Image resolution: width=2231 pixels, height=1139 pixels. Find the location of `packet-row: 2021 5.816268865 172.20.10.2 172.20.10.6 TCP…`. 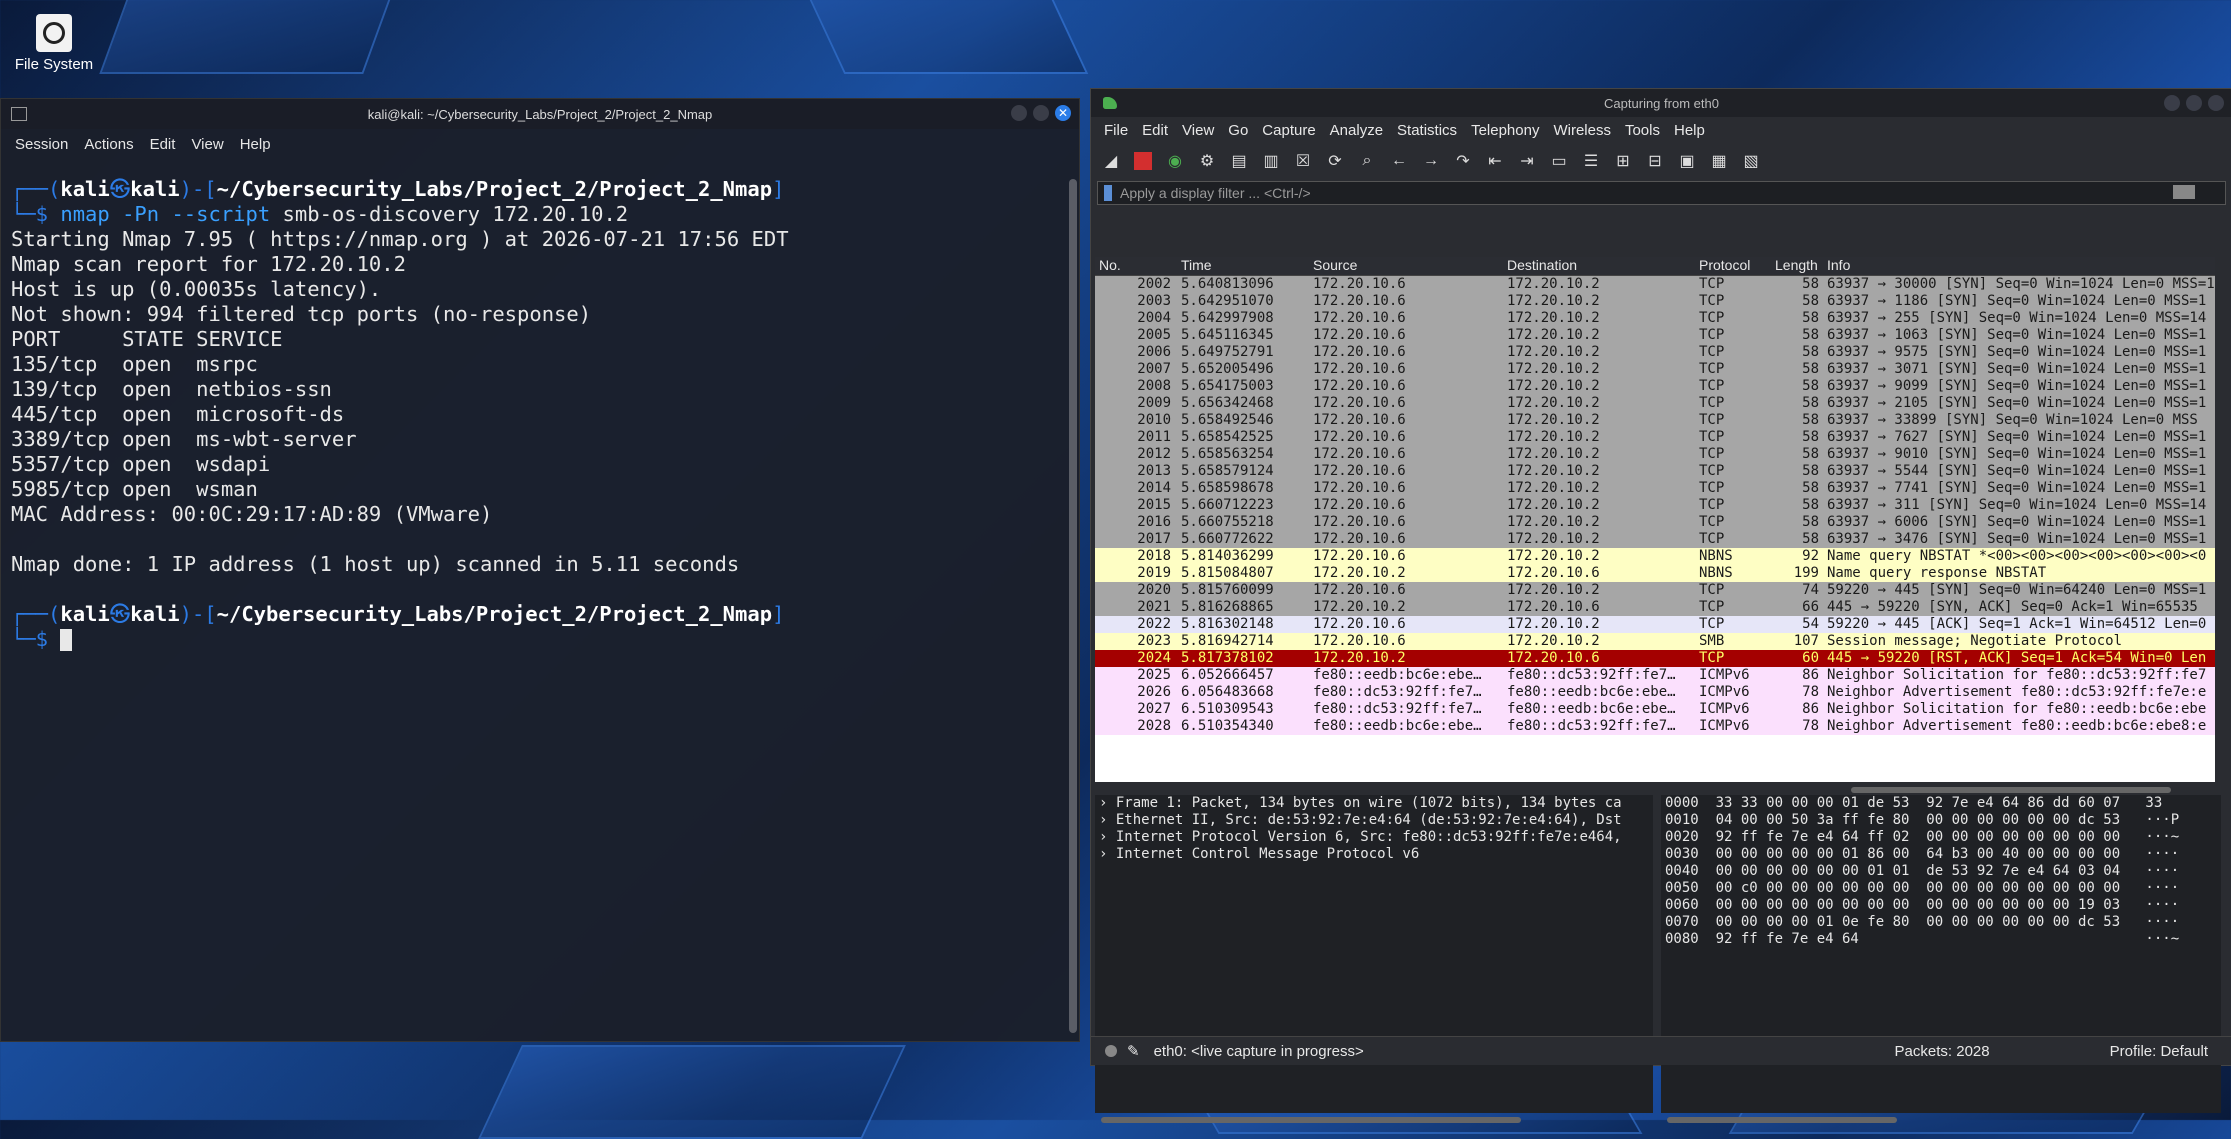

packet-row: 2021 5.816268865 172.20.10.2 172.20.10.6 TCP… is located at coordinates (1655, 607).